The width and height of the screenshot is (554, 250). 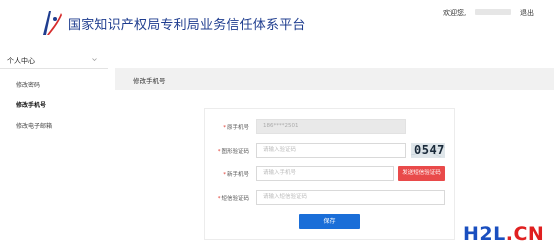 What do you see at coordinates (34, 125) in the screenshot?
I see `sidebar-item-change-email: 修改电子邮箱` at bounding box center [34, 125].